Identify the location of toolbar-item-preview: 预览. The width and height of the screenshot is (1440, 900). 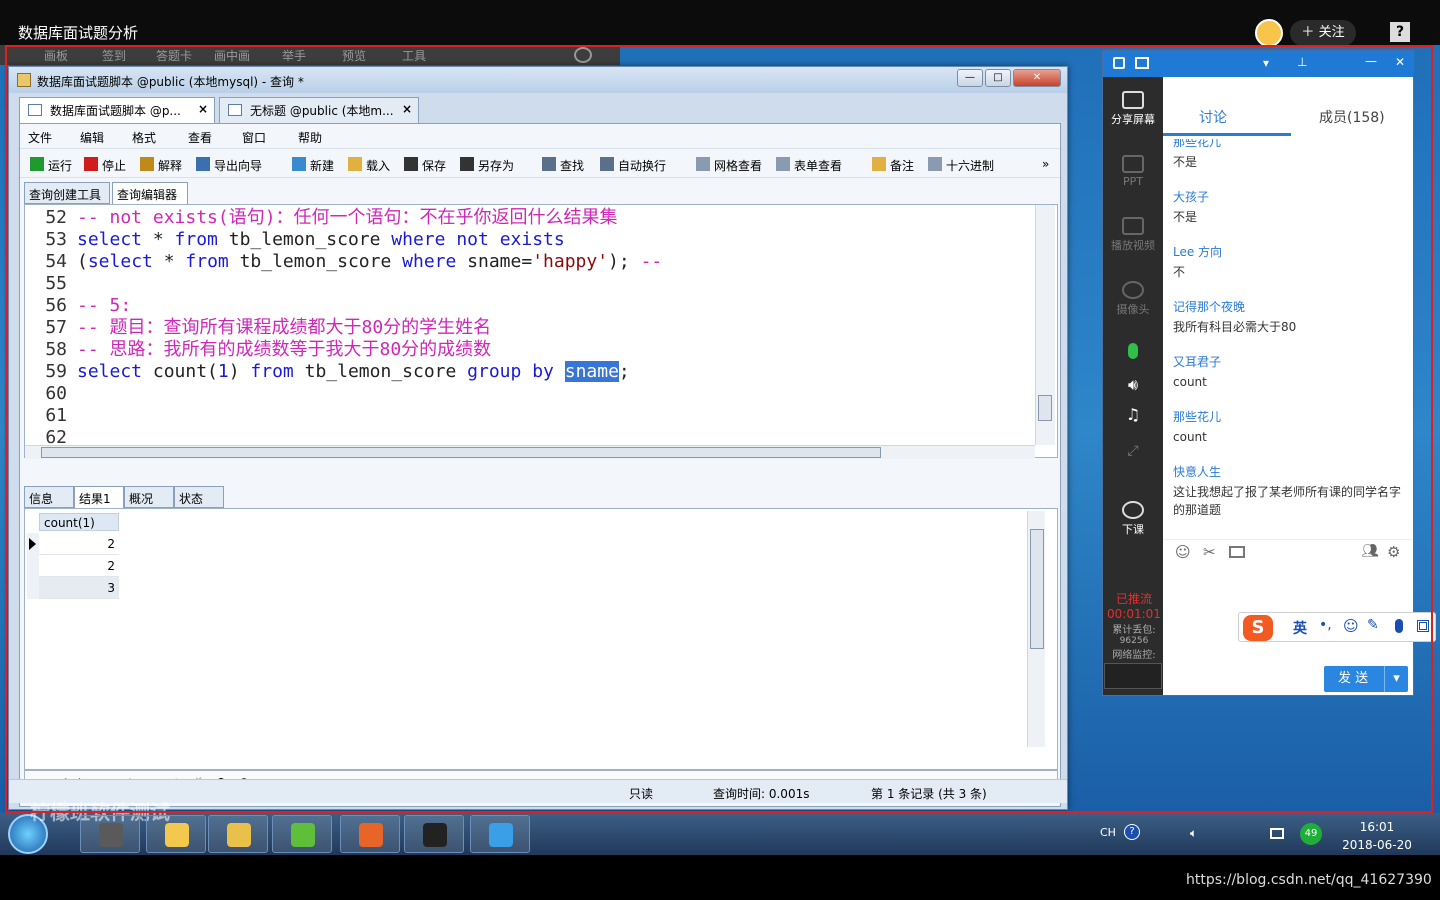
(354, 55).